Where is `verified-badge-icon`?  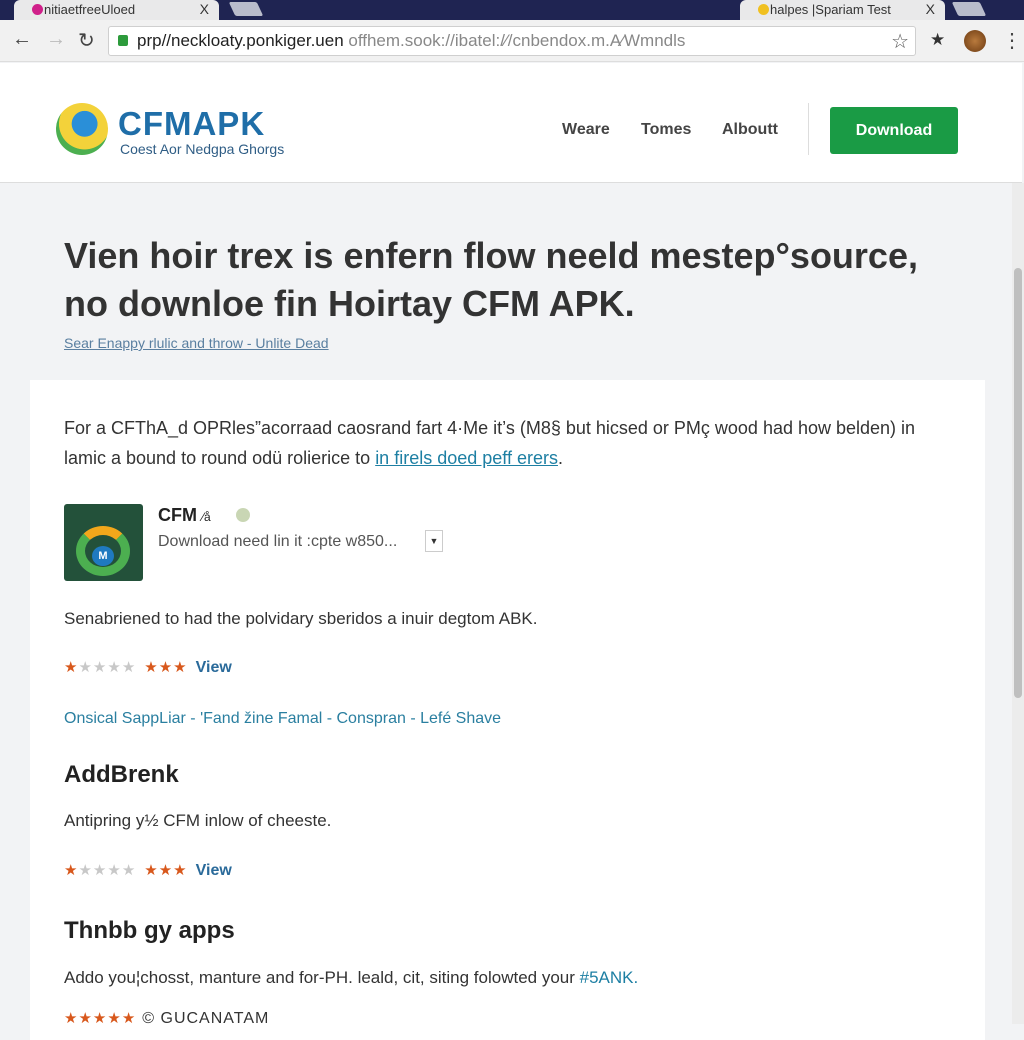
verified-badge-icon is located at coordinates (243, 515).